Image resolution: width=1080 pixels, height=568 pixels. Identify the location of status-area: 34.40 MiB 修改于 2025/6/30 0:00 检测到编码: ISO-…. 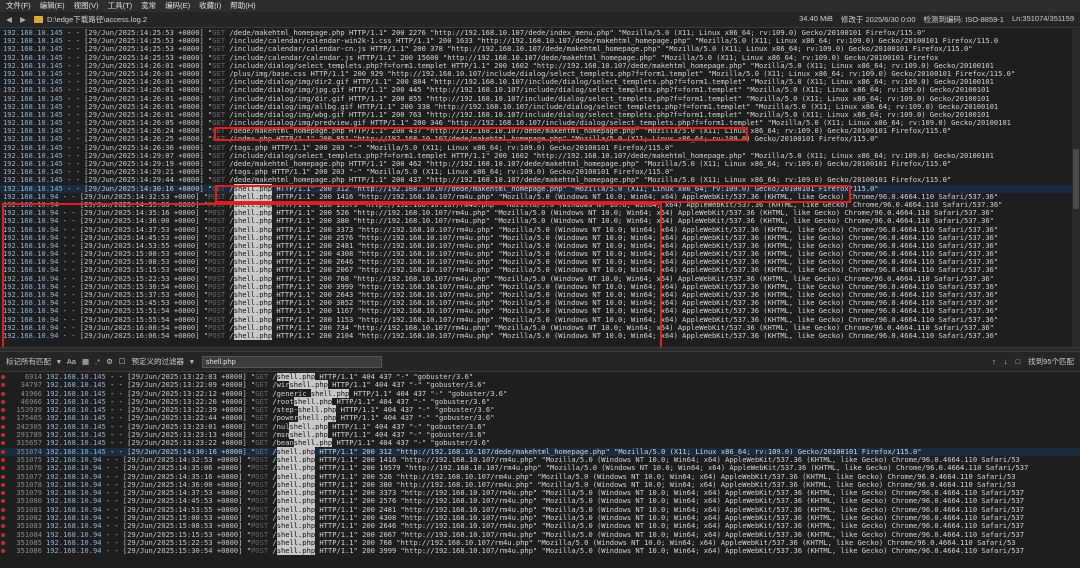
(939, 19).